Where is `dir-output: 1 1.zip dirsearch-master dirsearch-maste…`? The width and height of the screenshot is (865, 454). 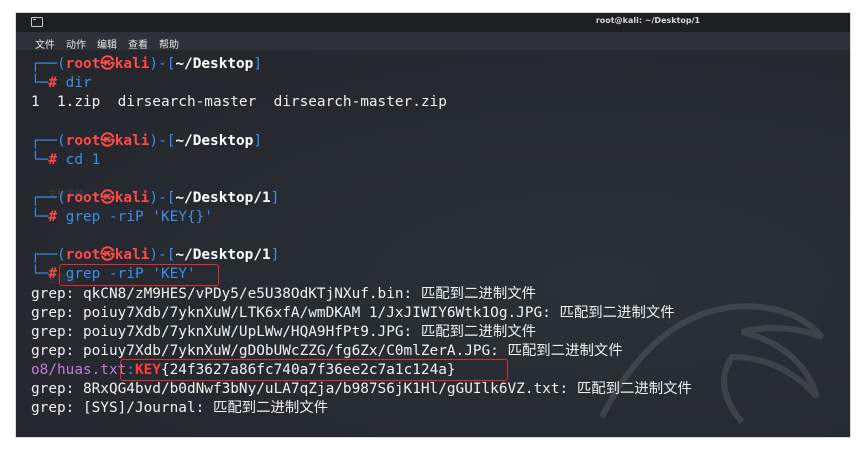
dir-output: 1 1.zip dirsearch-master dirsearch-maste… is located at coordinates (239, 102).